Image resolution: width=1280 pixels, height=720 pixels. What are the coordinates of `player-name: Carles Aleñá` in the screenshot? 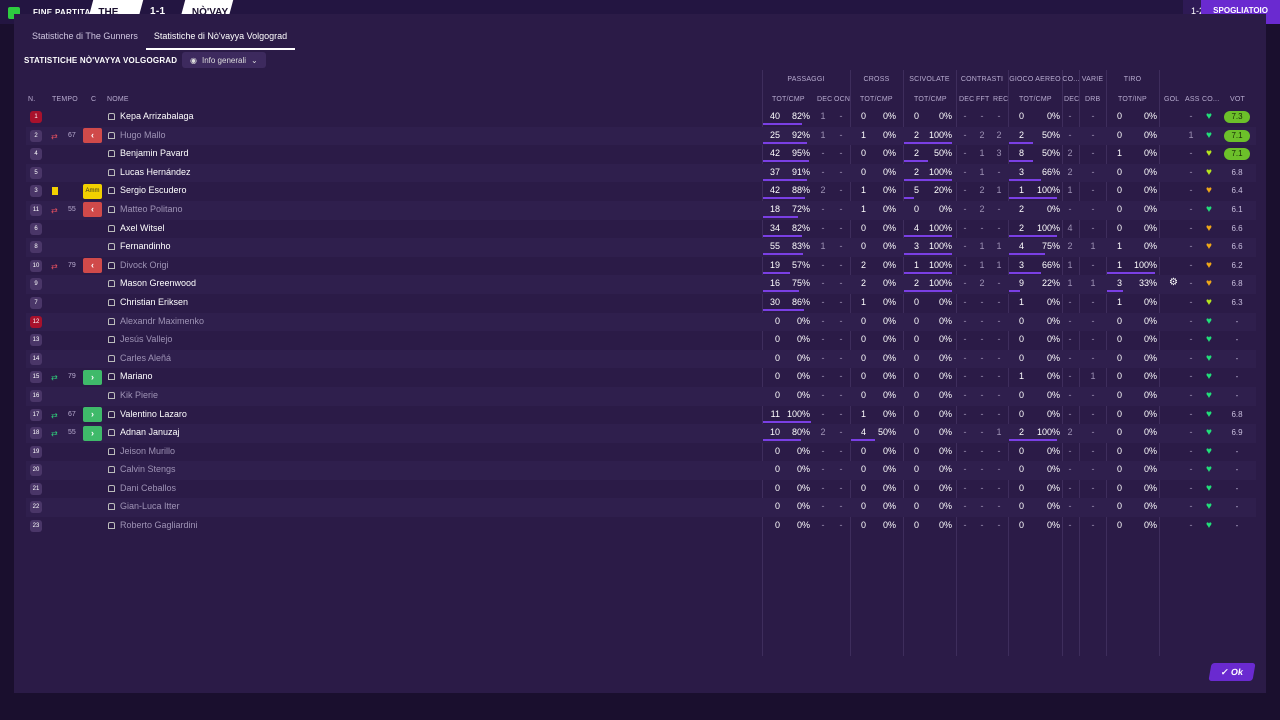 It's located at (145, 358).